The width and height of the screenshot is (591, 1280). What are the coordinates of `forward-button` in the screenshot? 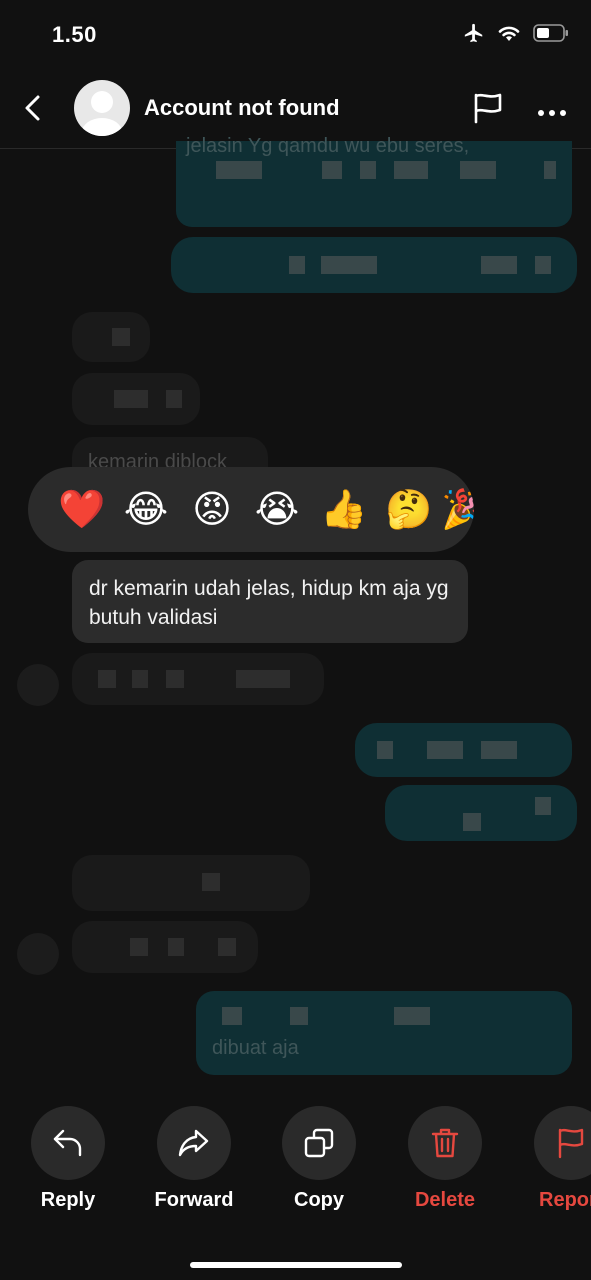 It's located at (194, 1143).